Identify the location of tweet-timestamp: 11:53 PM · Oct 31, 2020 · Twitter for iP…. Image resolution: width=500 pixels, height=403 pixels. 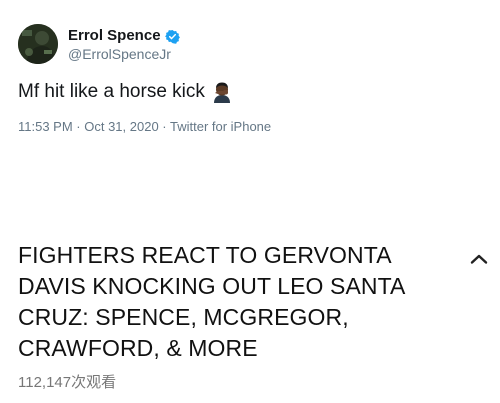
(145, 126).